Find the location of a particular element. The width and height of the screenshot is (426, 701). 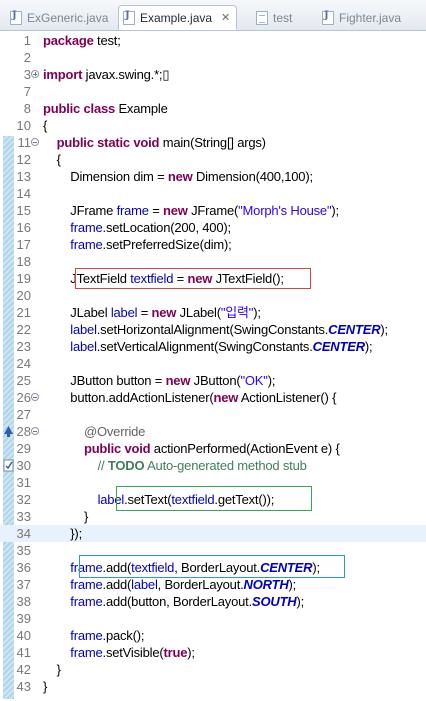

line-number: 22 is located at coordinates (23, 329).